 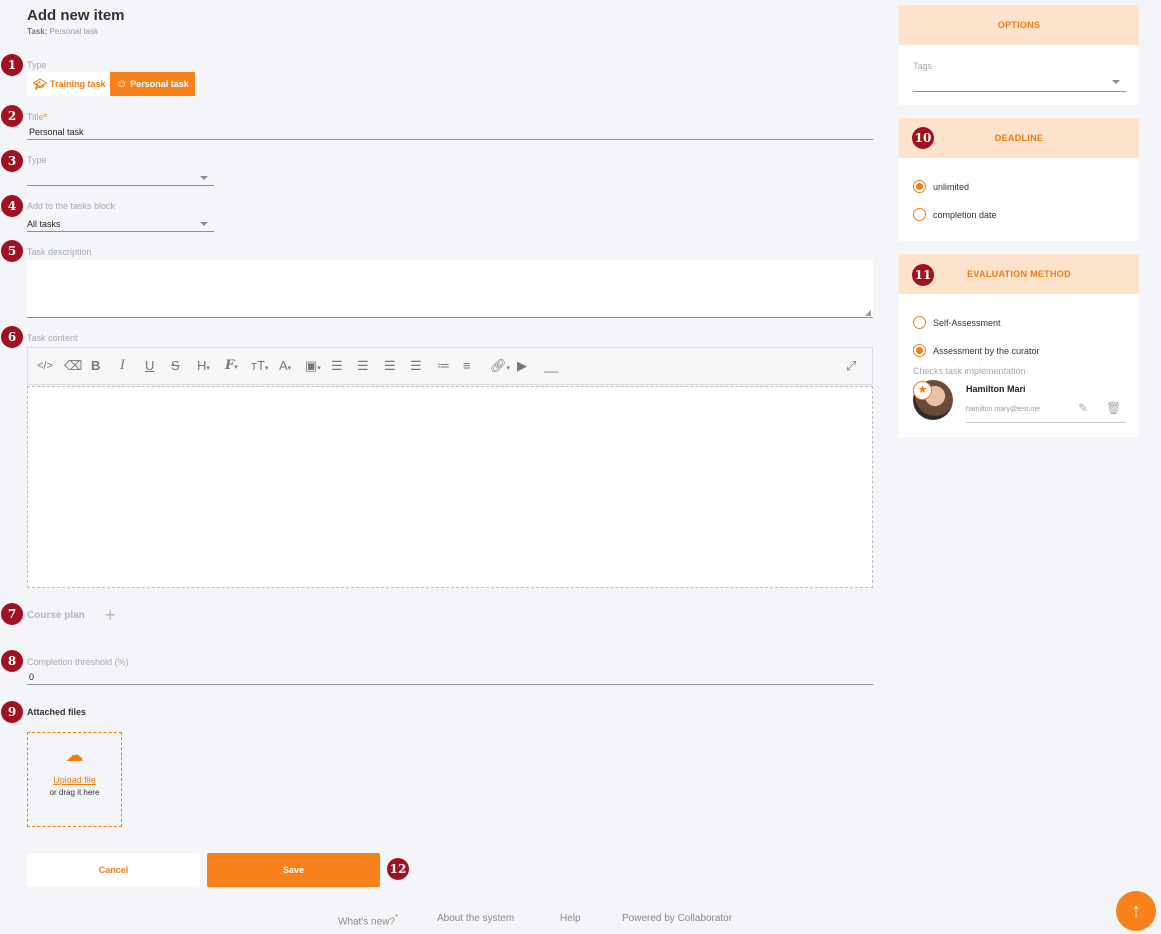 I want to click on bold-icon: B, so click(x=95, y=366).